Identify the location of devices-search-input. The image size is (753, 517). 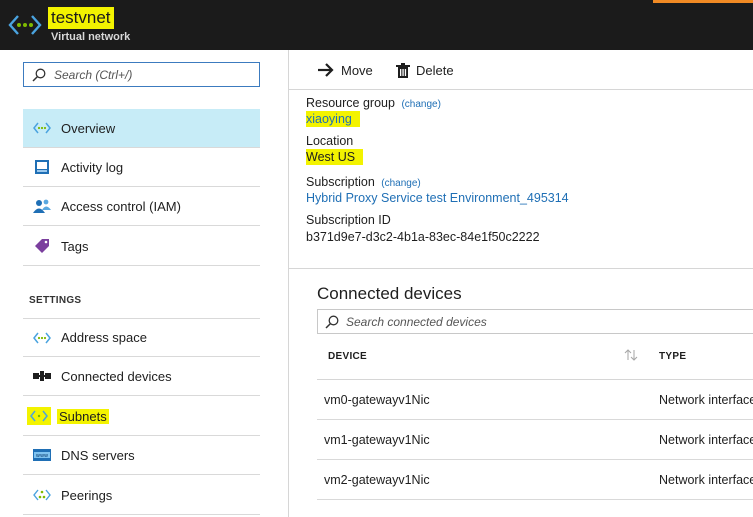
(546, 321).